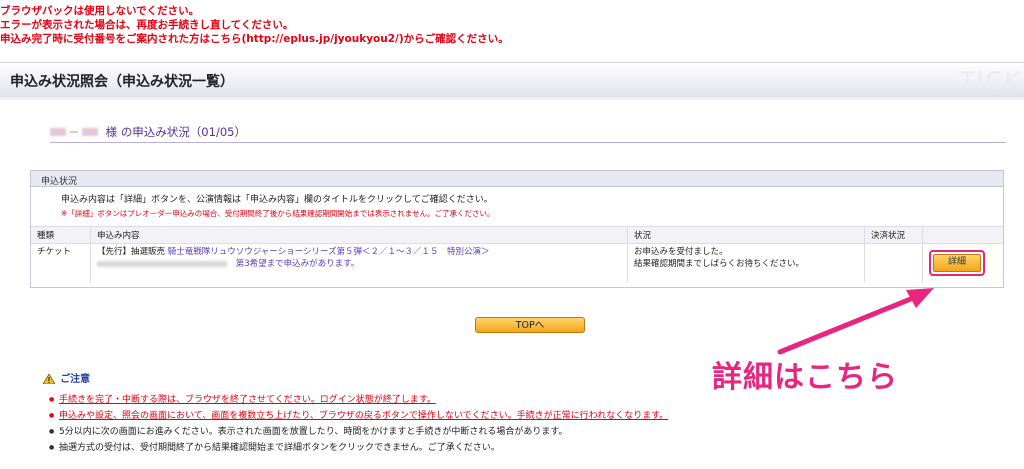 This screenshot has width=1024, height=469. Describe the element at coordinates (528, 133) in the screenshot. I see `status-heading: 様 の申込み状況（01/05）` at that location.